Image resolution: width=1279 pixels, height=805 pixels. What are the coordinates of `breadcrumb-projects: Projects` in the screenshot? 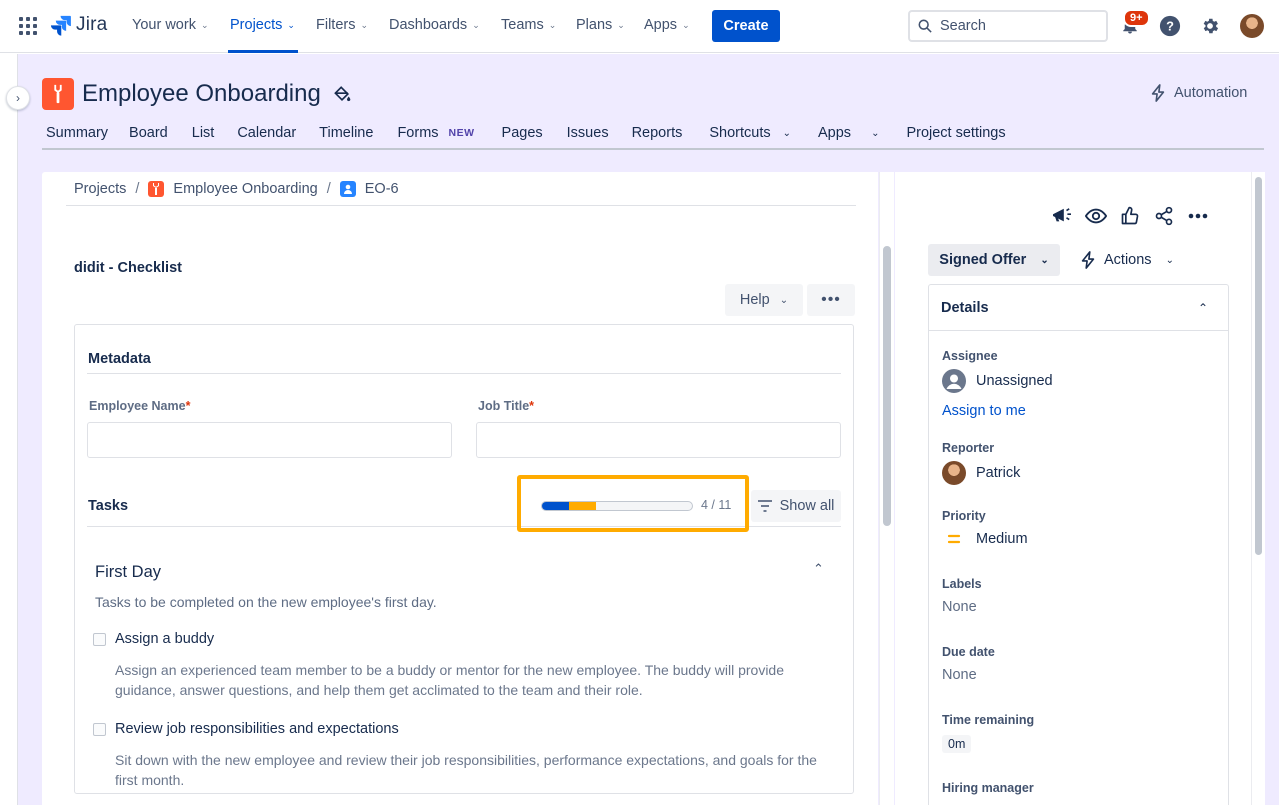 It's located at (100, 189).